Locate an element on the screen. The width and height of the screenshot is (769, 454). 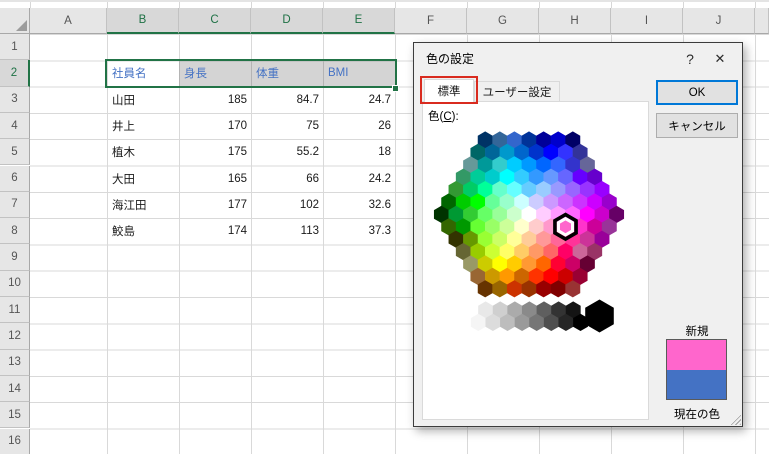
row-header-12: 12 is located at coordinates (15, 336).